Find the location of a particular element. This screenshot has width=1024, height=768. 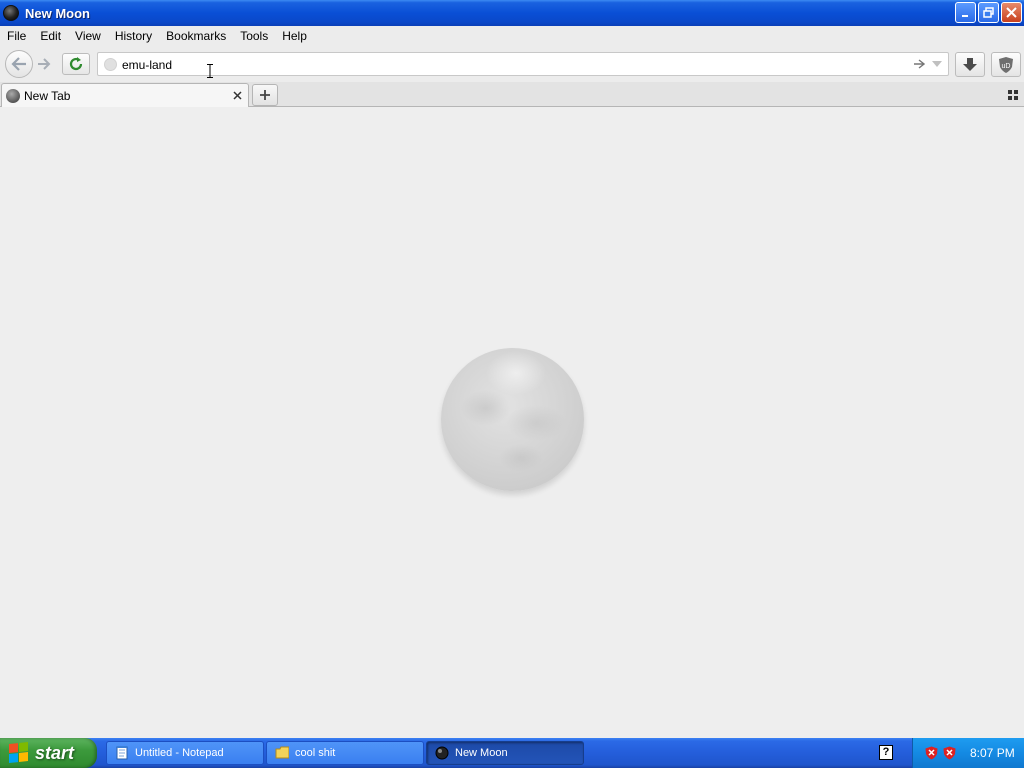

restore-button is located at coordinates (988, 12).